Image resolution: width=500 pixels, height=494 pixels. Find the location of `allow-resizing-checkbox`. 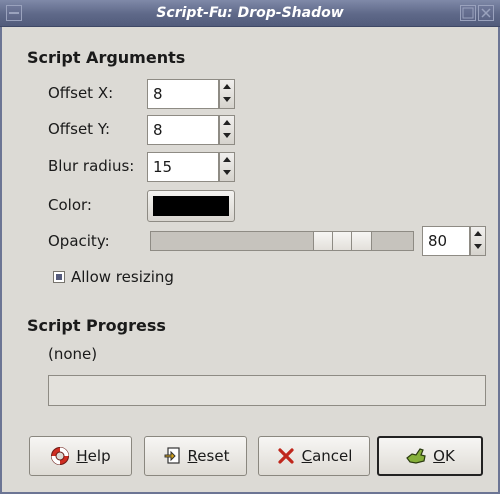

allow-resizing-checkbox is located at coordinates (59, 277).